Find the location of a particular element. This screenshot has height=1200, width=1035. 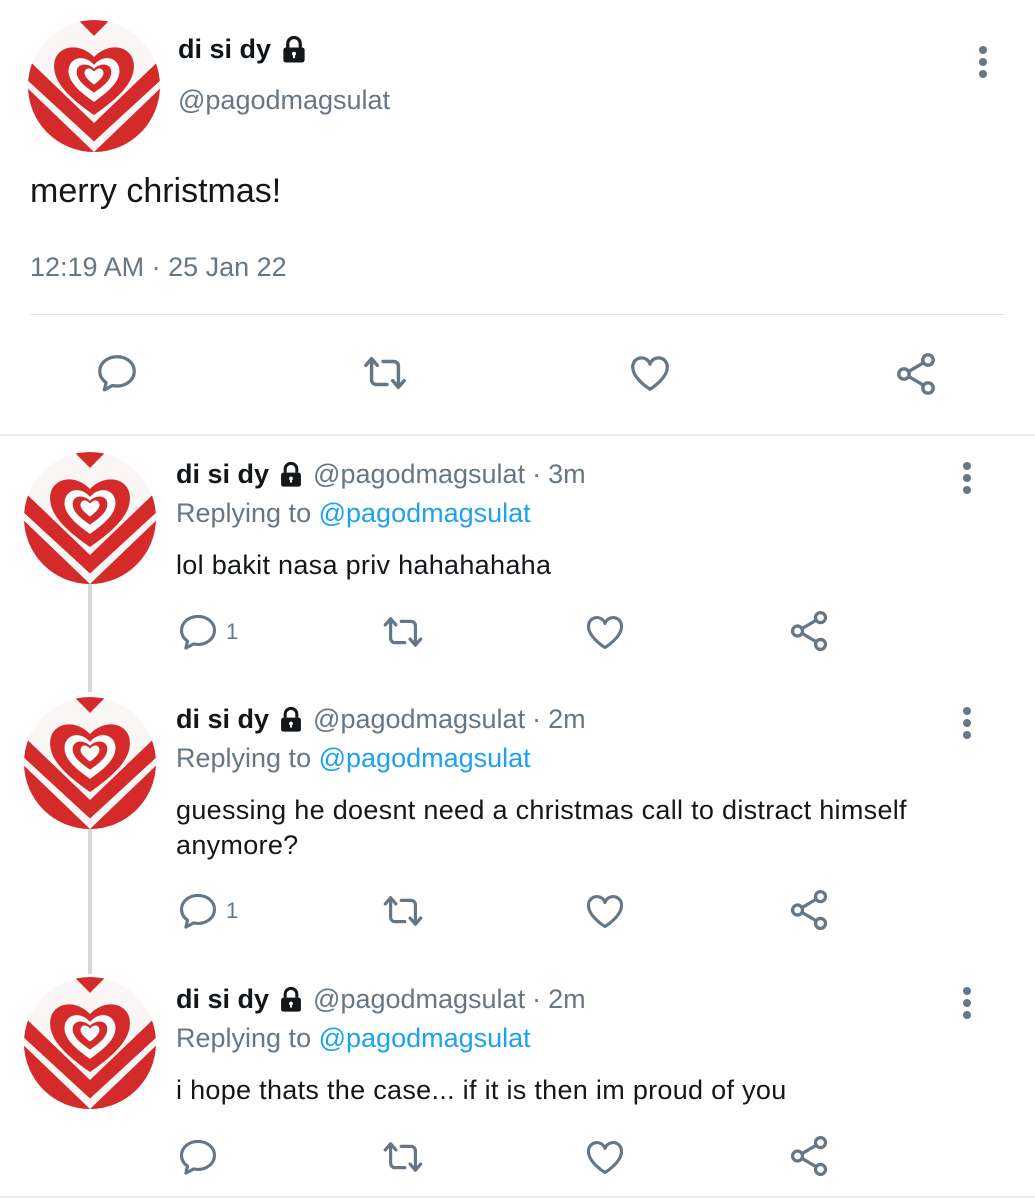

reply-text: lol bakit nasa priv hahahahaha is located at coordinates (364, 565).